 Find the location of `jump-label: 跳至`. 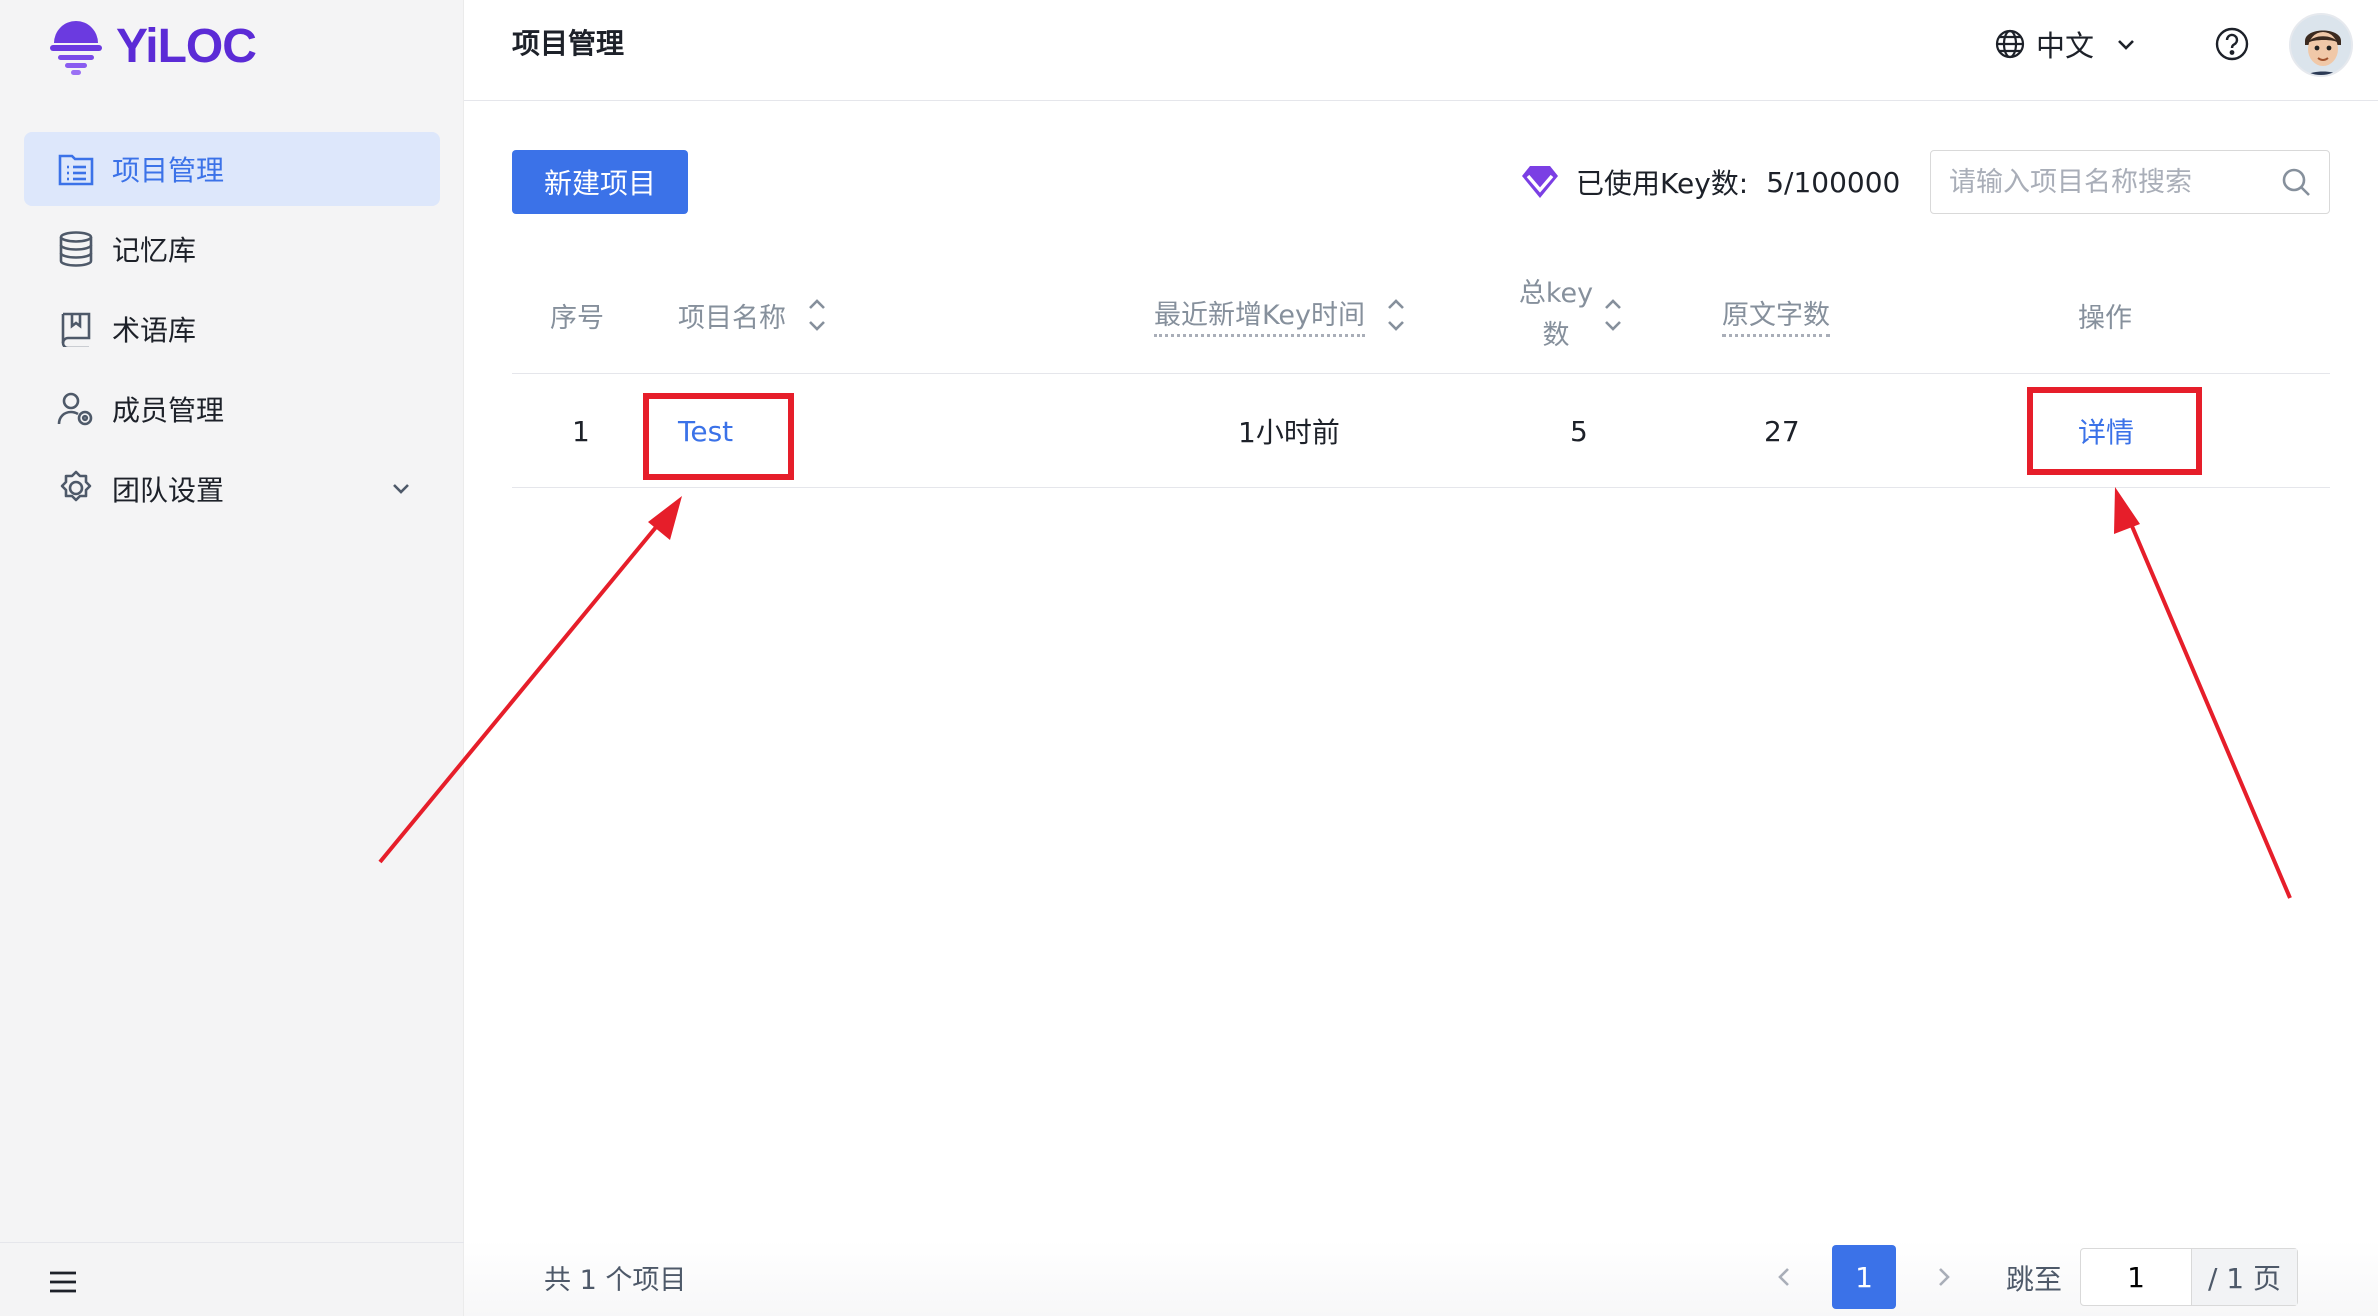

jump-label: 跳至 is located at coordinates (2034, 1279).